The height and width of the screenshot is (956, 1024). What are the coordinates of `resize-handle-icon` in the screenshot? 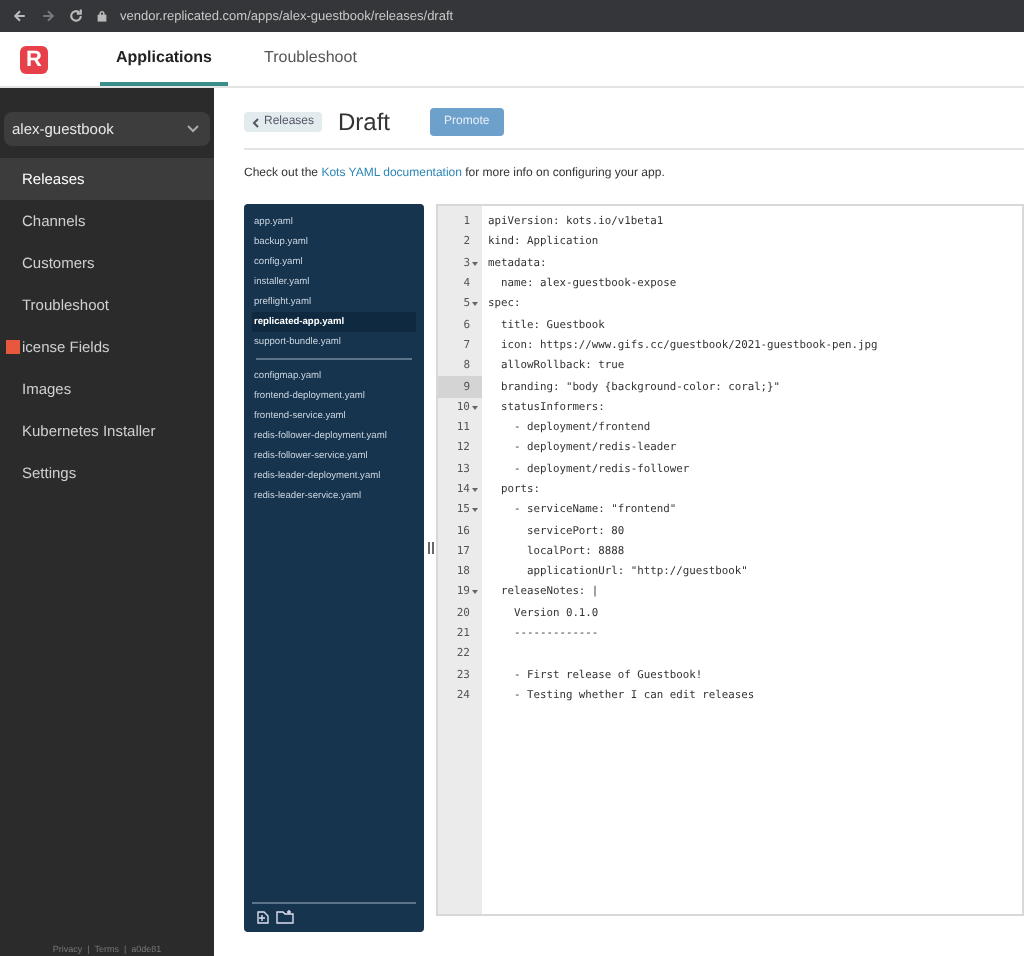 It's located at (431, 548).